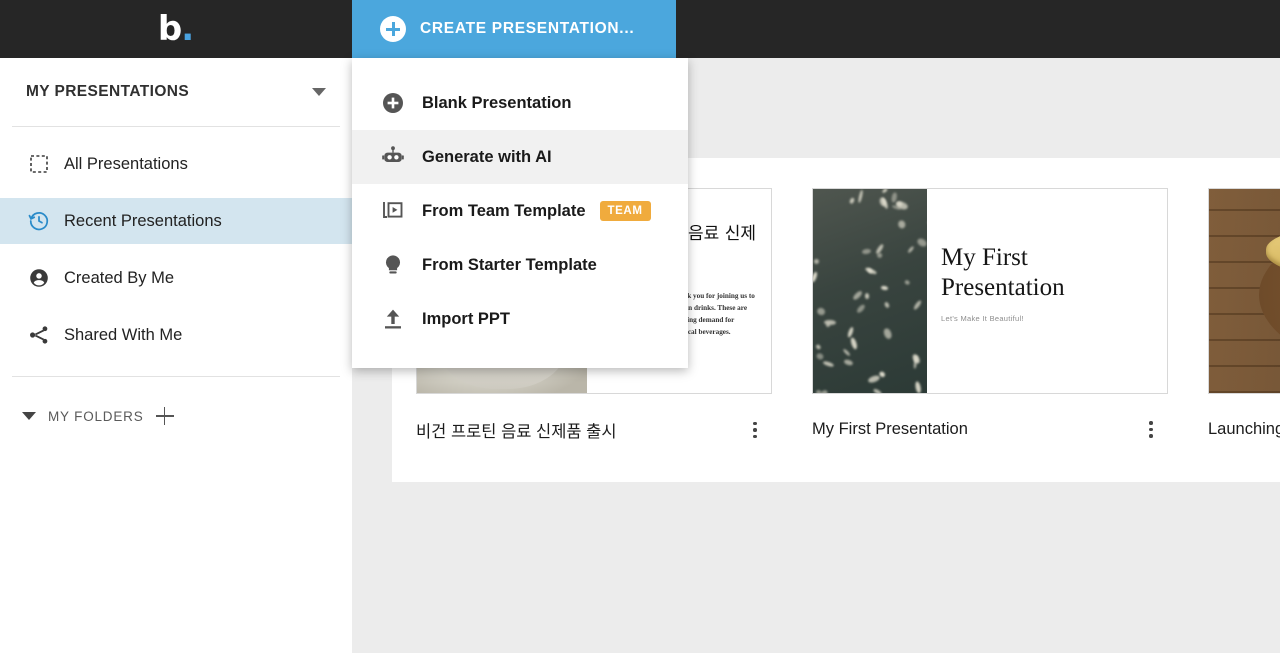 This screenshot has height=653, width=1280. Describe the element at coordinates (594, 418) in the screenshot. I see `card-footer: 비건 프로틴 음료 신제품 출시` at that location.